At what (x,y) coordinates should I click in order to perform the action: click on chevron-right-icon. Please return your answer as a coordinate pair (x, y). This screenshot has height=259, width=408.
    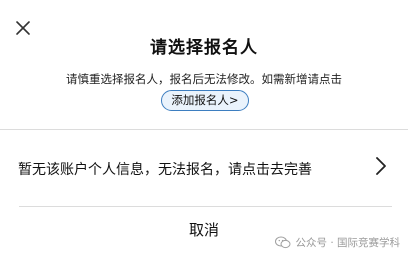
    Looking at the image, I should click on (381, 166).